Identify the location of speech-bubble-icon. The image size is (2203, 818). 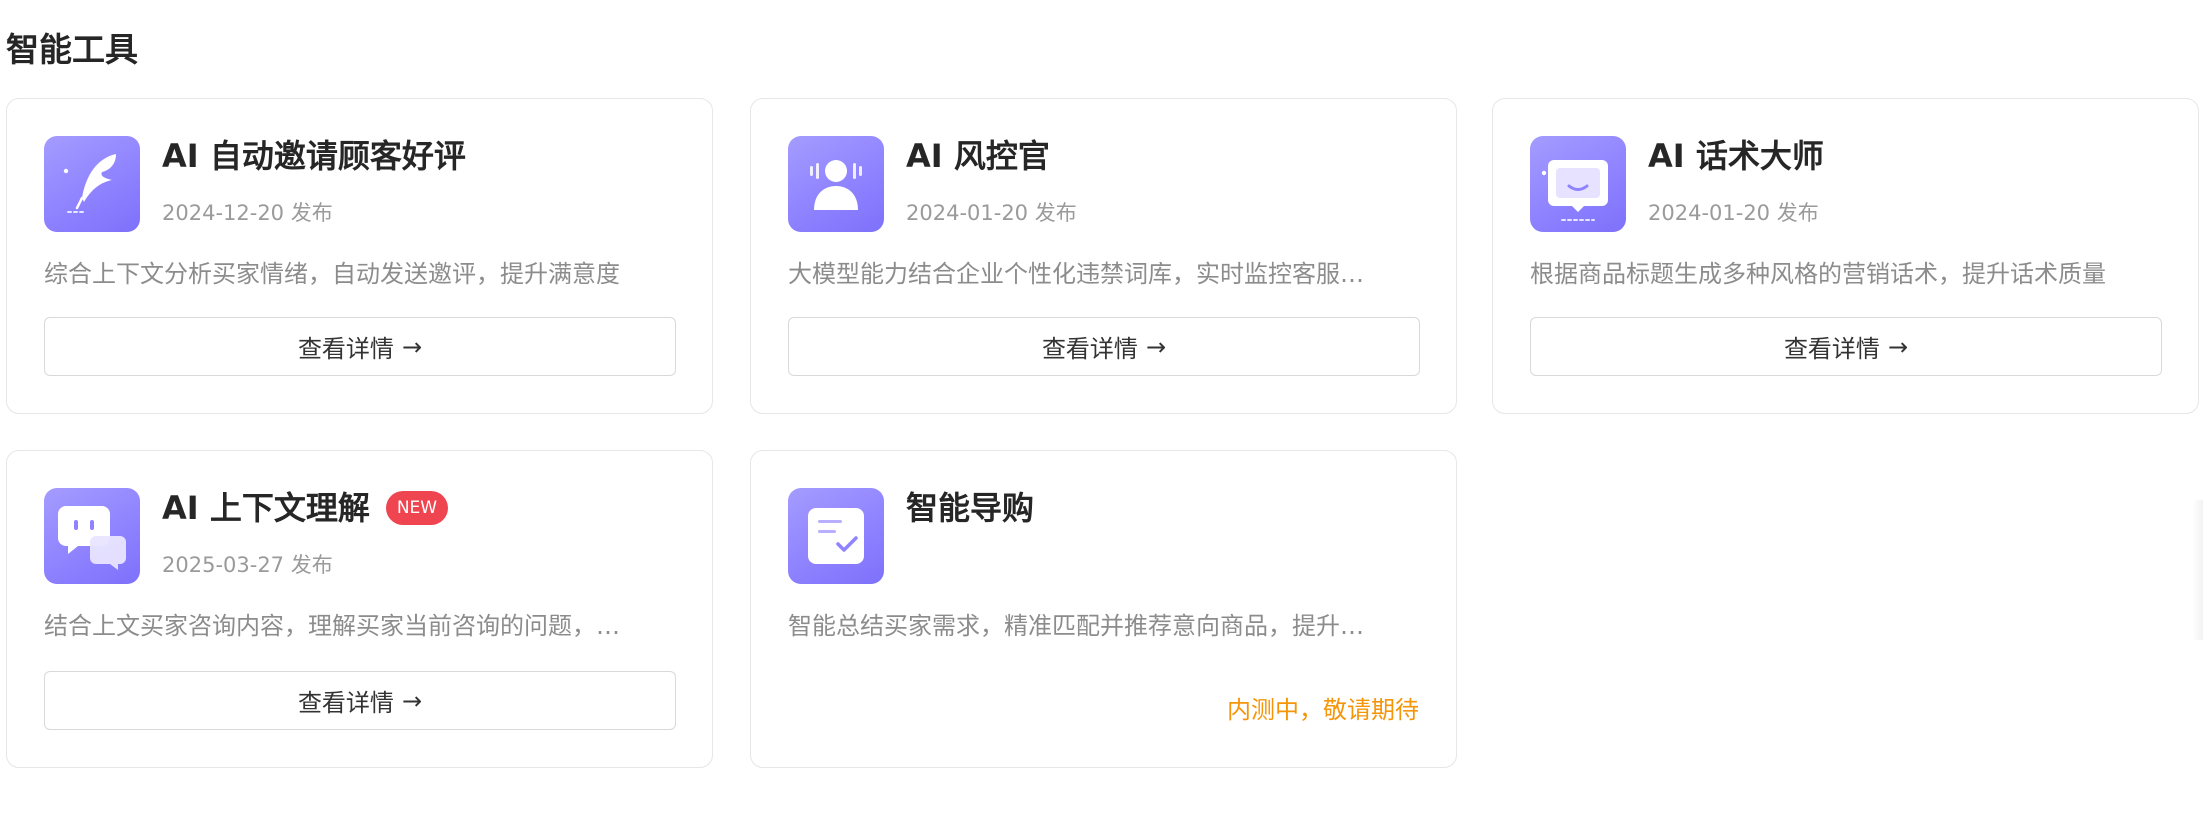
(1578, 184).